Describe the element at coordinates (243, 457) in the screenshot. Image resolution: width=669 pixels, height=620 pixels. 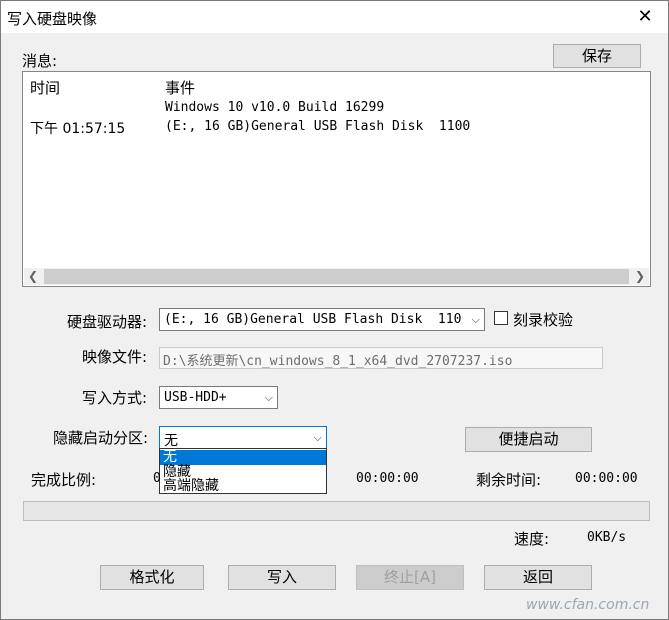
I see `dropdown-option-none: 无` at that location.